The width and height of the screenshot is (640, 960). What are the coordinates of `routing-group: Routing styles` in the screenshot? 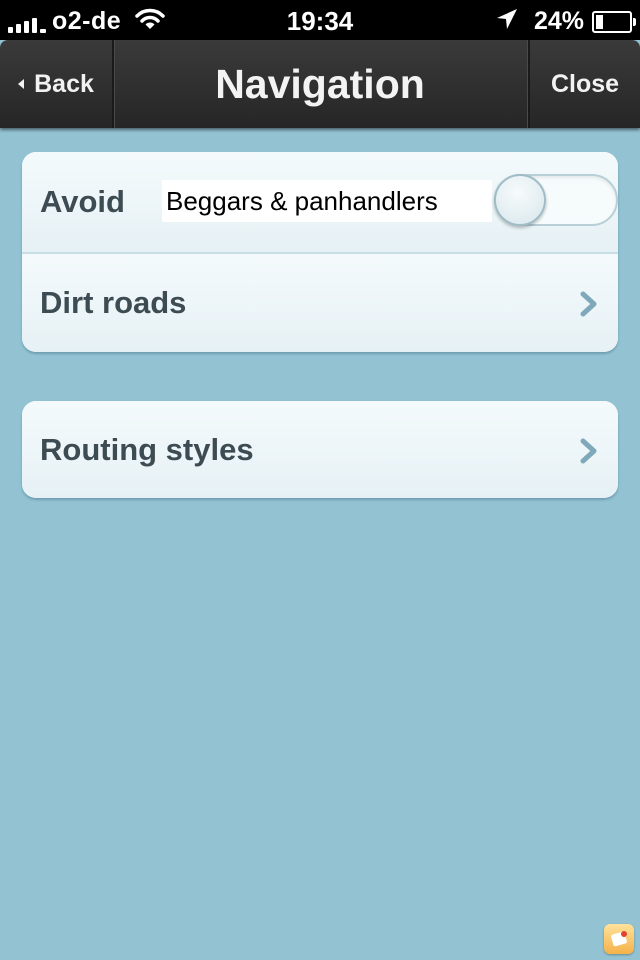 It's located at (320, 449).